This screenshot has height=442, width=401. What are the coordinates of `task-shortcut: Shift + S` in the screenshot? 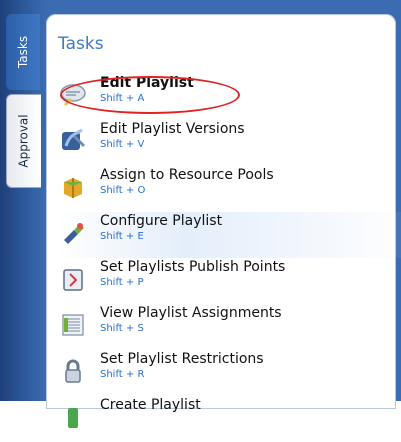 It's located at (122, 328).